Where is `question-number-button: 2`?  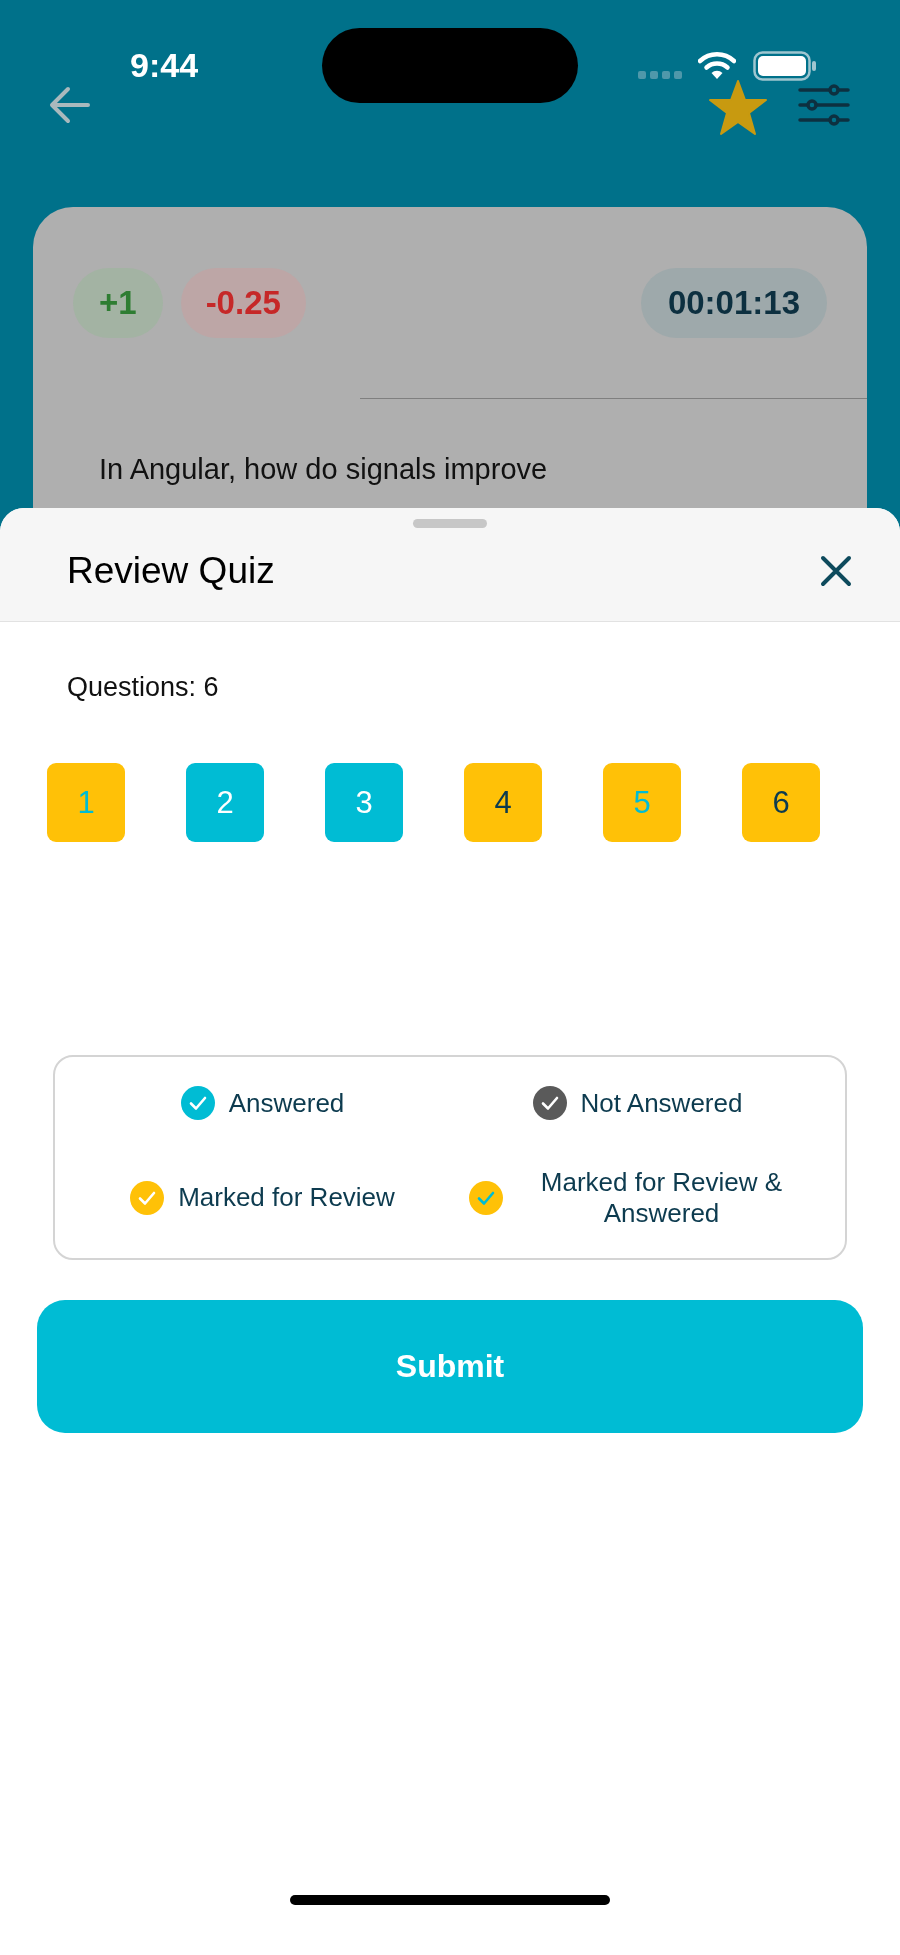 question-number-button: 2 is located at coordinates (225, 802).